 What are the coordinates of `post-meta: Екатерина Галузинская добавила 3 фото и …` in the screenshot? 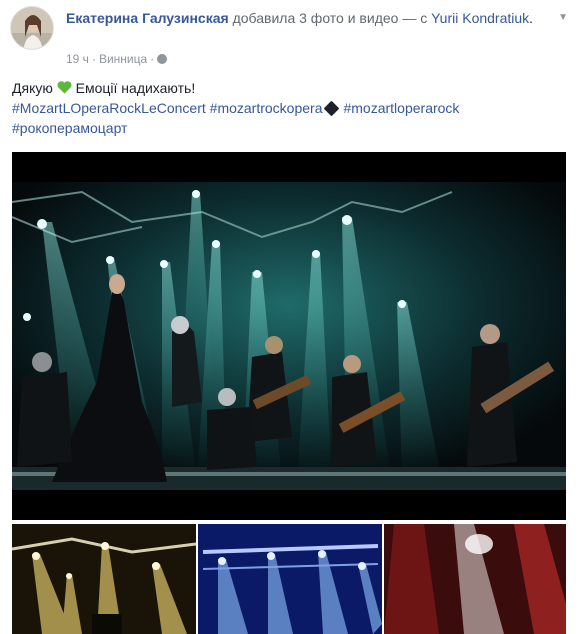 It's located at (316, 18).